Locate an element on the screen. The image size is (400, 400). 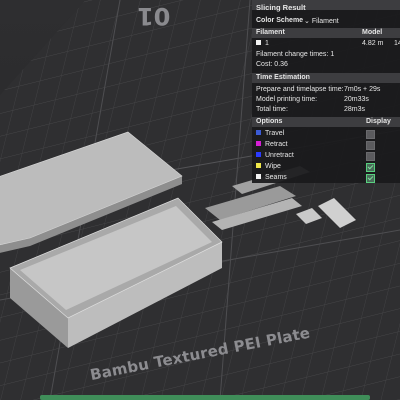
color-scheme-dropdown: ⌄ Filament is located at coordinates (321, 21).